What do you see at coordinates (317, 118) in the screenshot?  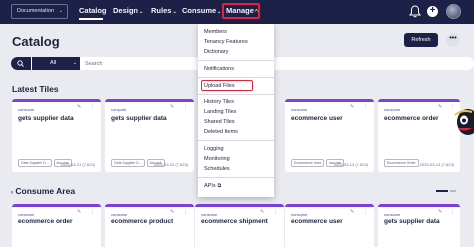 I see `tile-title: ecommerce user` at bounding box center [317, 118].